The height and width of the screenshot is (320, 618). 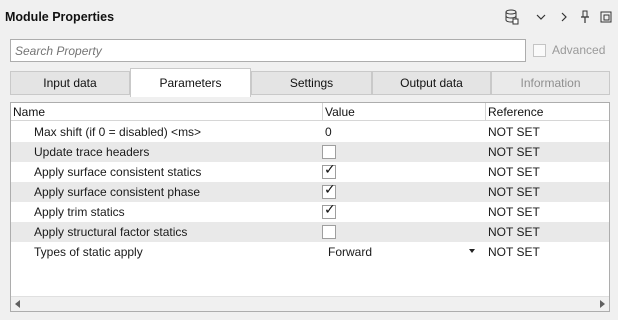 I want to click on property-value-dropdown: Forward, so click(x=350, y=252).